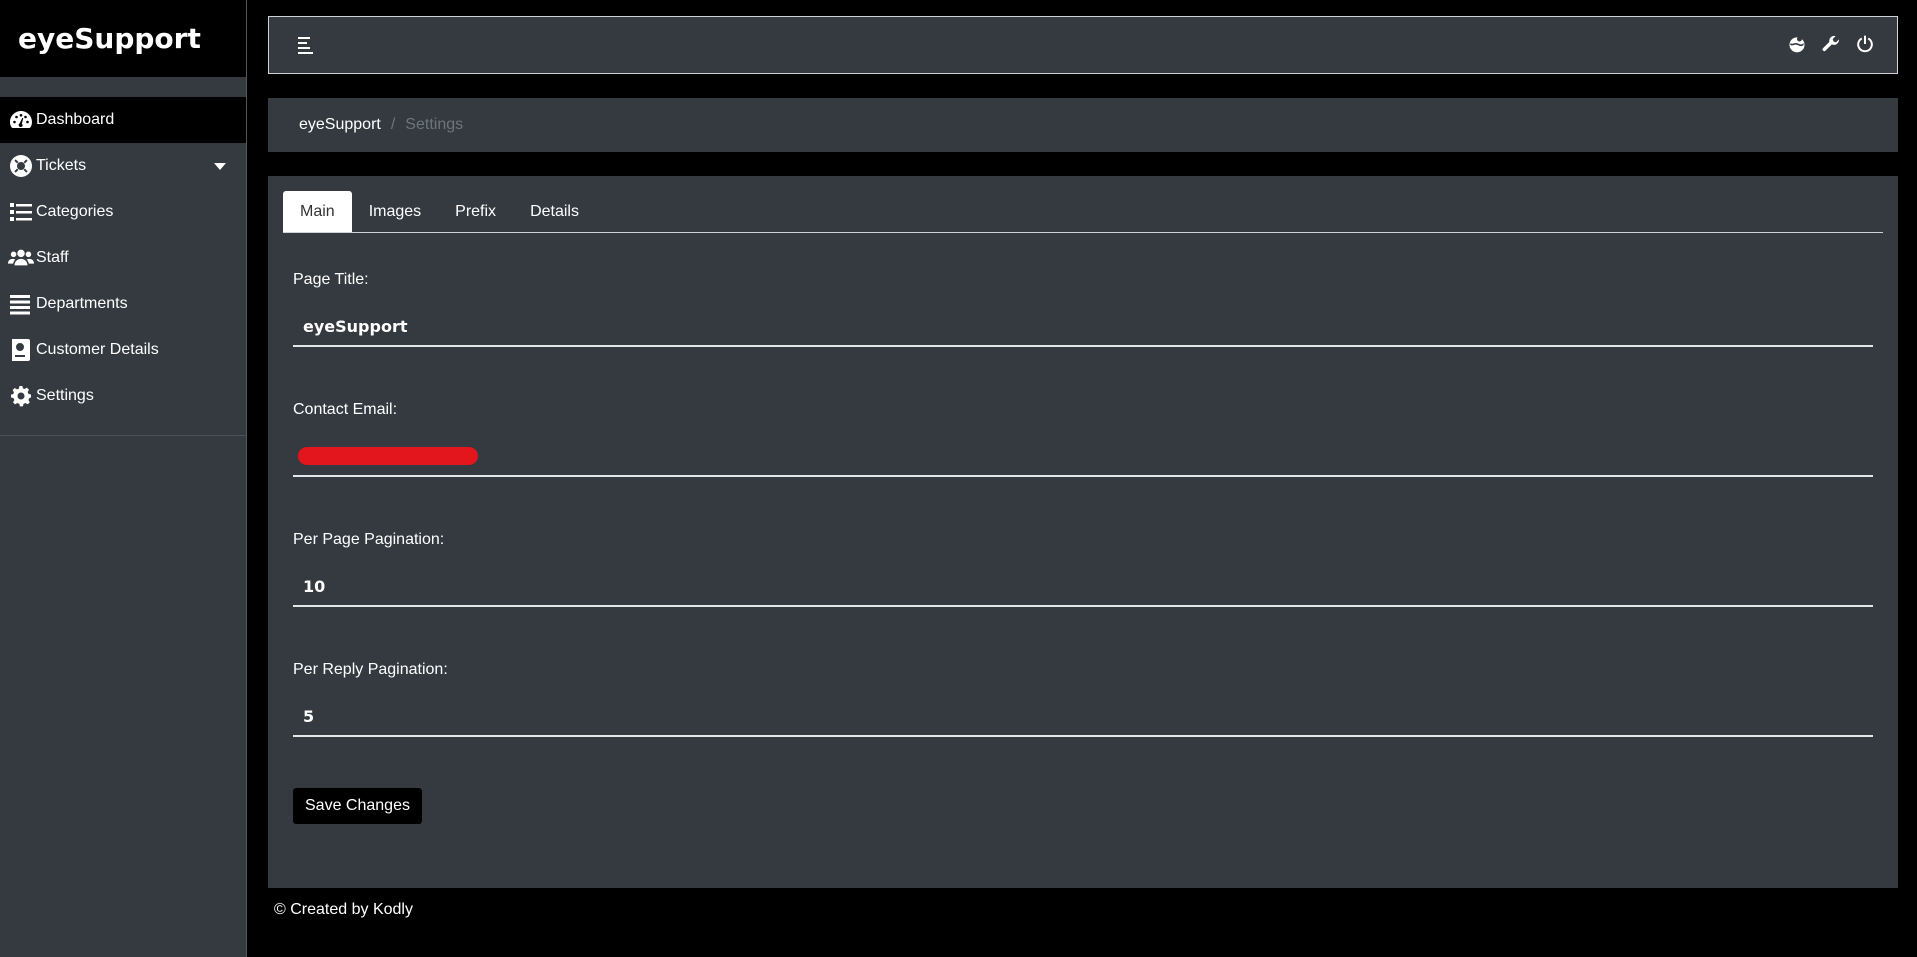 The image size is (1917, 957). I want to click on sidebar-item-label: Customer Details, so click(97, 349).